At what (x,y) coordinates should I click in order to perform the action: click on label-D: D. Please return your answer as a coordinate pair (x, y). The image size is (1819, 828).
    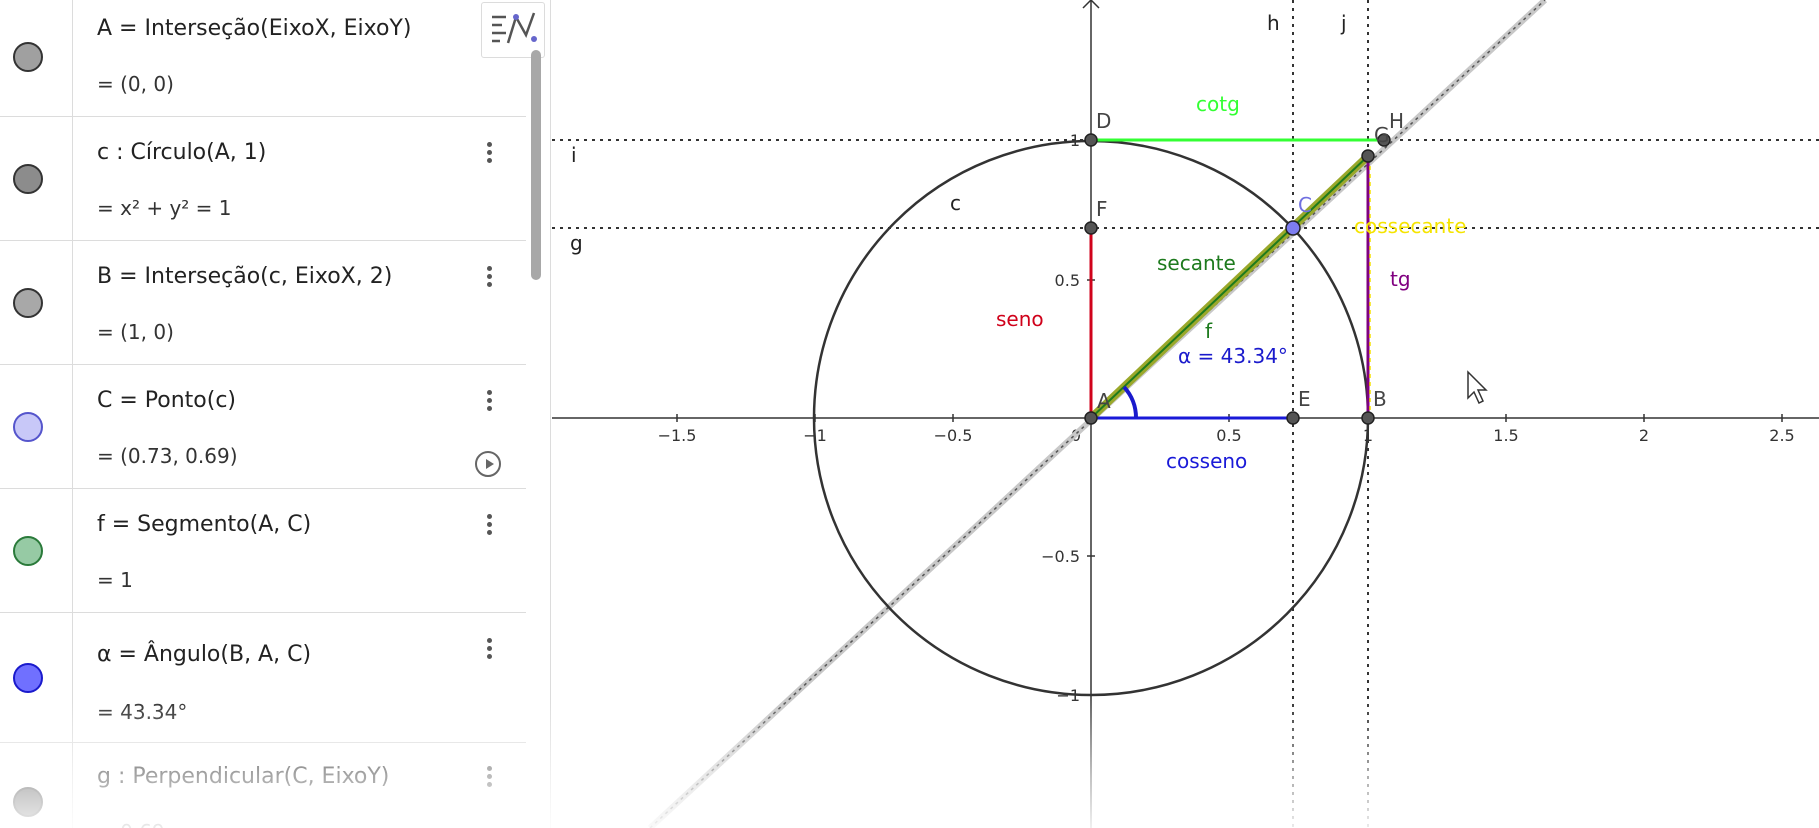
    Looking at the image, I should click on (1103, 121).